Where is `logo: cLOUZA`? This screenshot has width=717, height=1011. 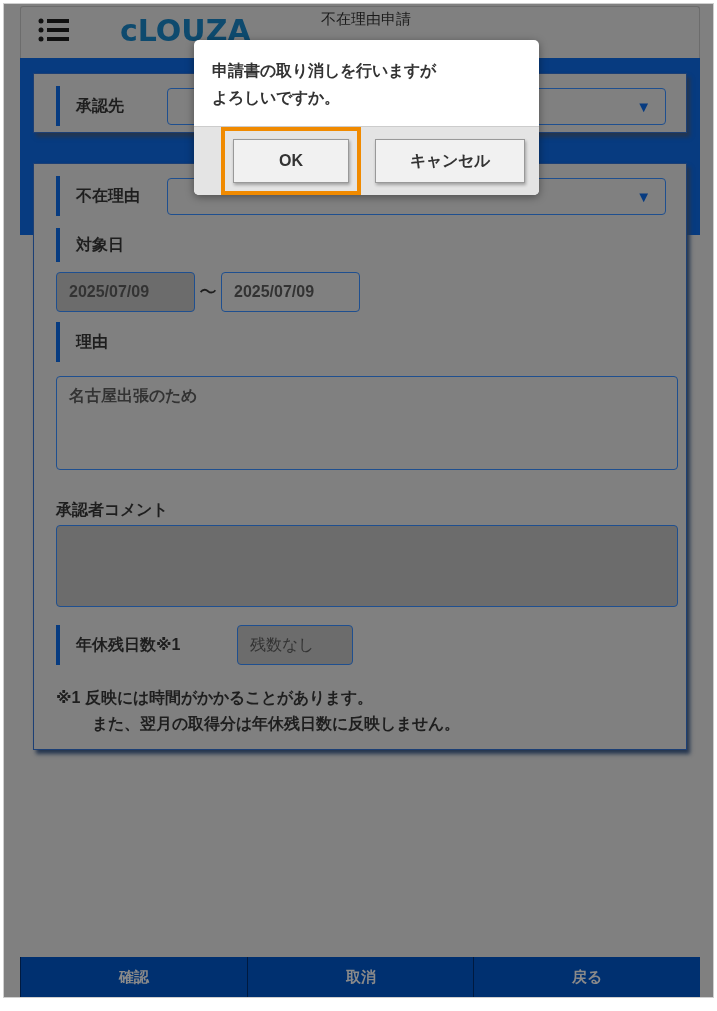 logo: cLOUZA is located at coordinates (185, 30).